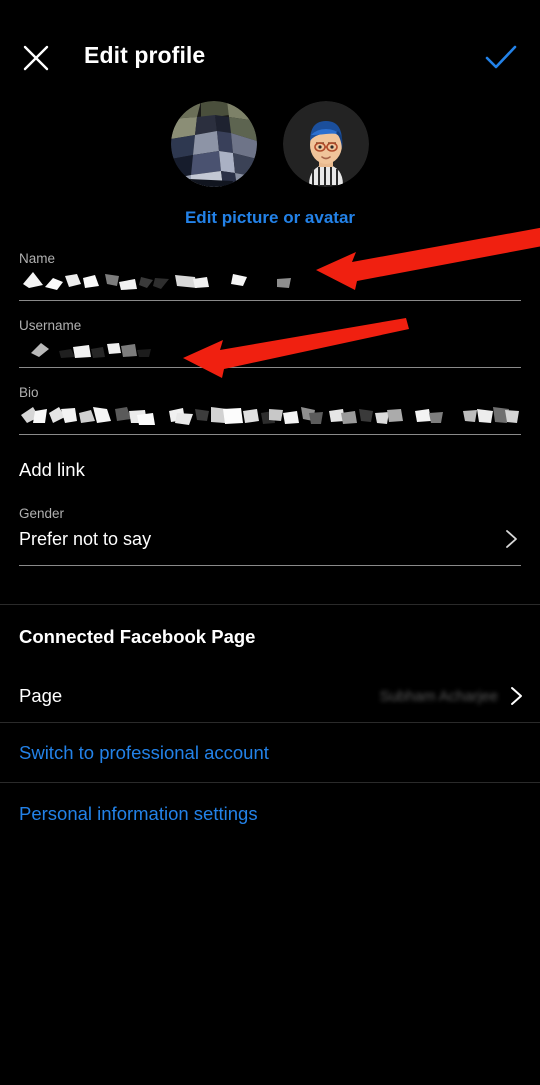 The image size is (540, 1085). I want to click on connected-facebook-page-title: Connected Facebook Page, so click(137, 636).